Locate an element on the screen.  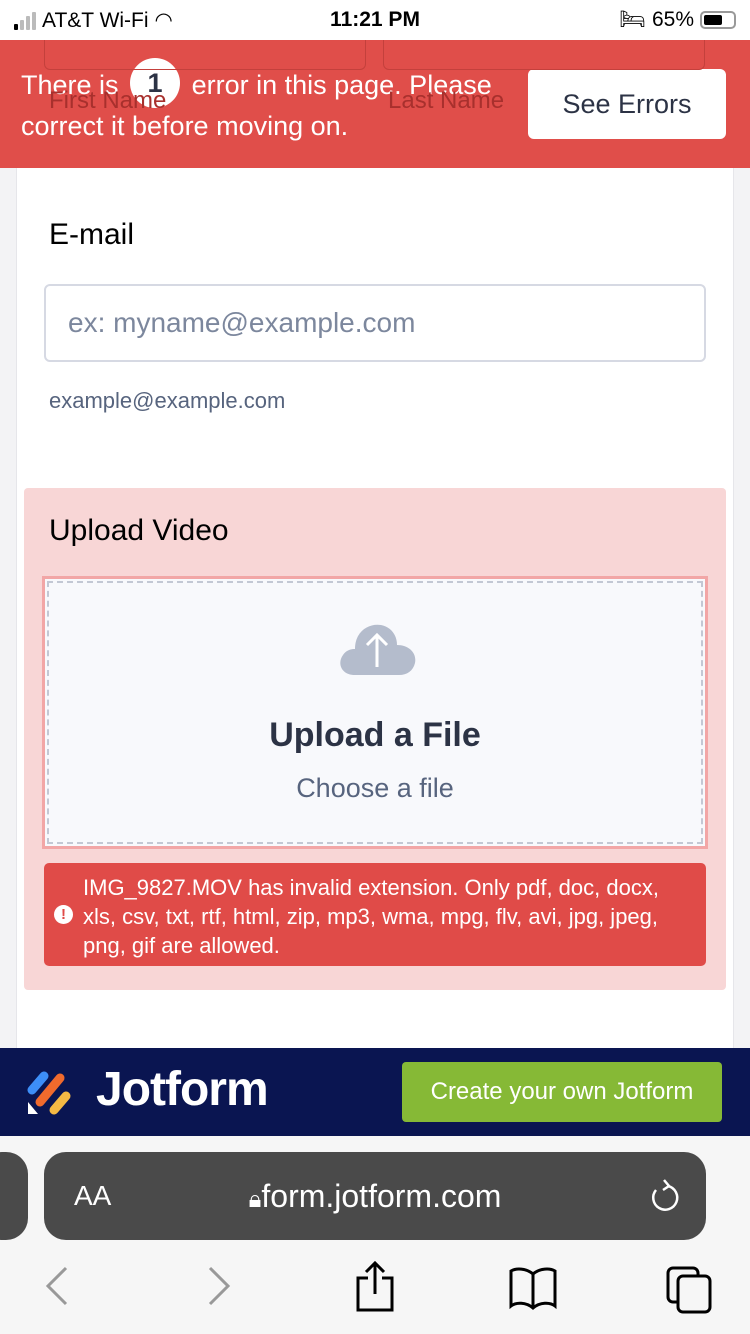
email-label: E-mail is located at coordinates (92, 234).